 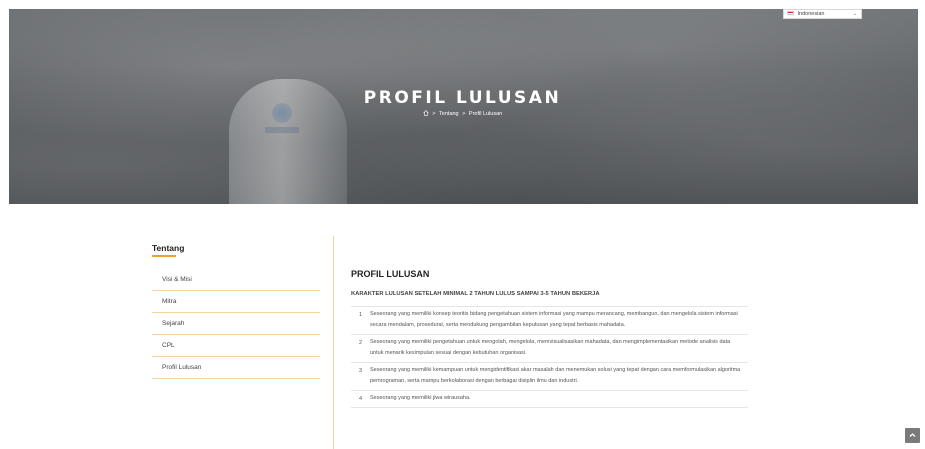 I want to click on row-number: 1, so click(x=360, y=315).